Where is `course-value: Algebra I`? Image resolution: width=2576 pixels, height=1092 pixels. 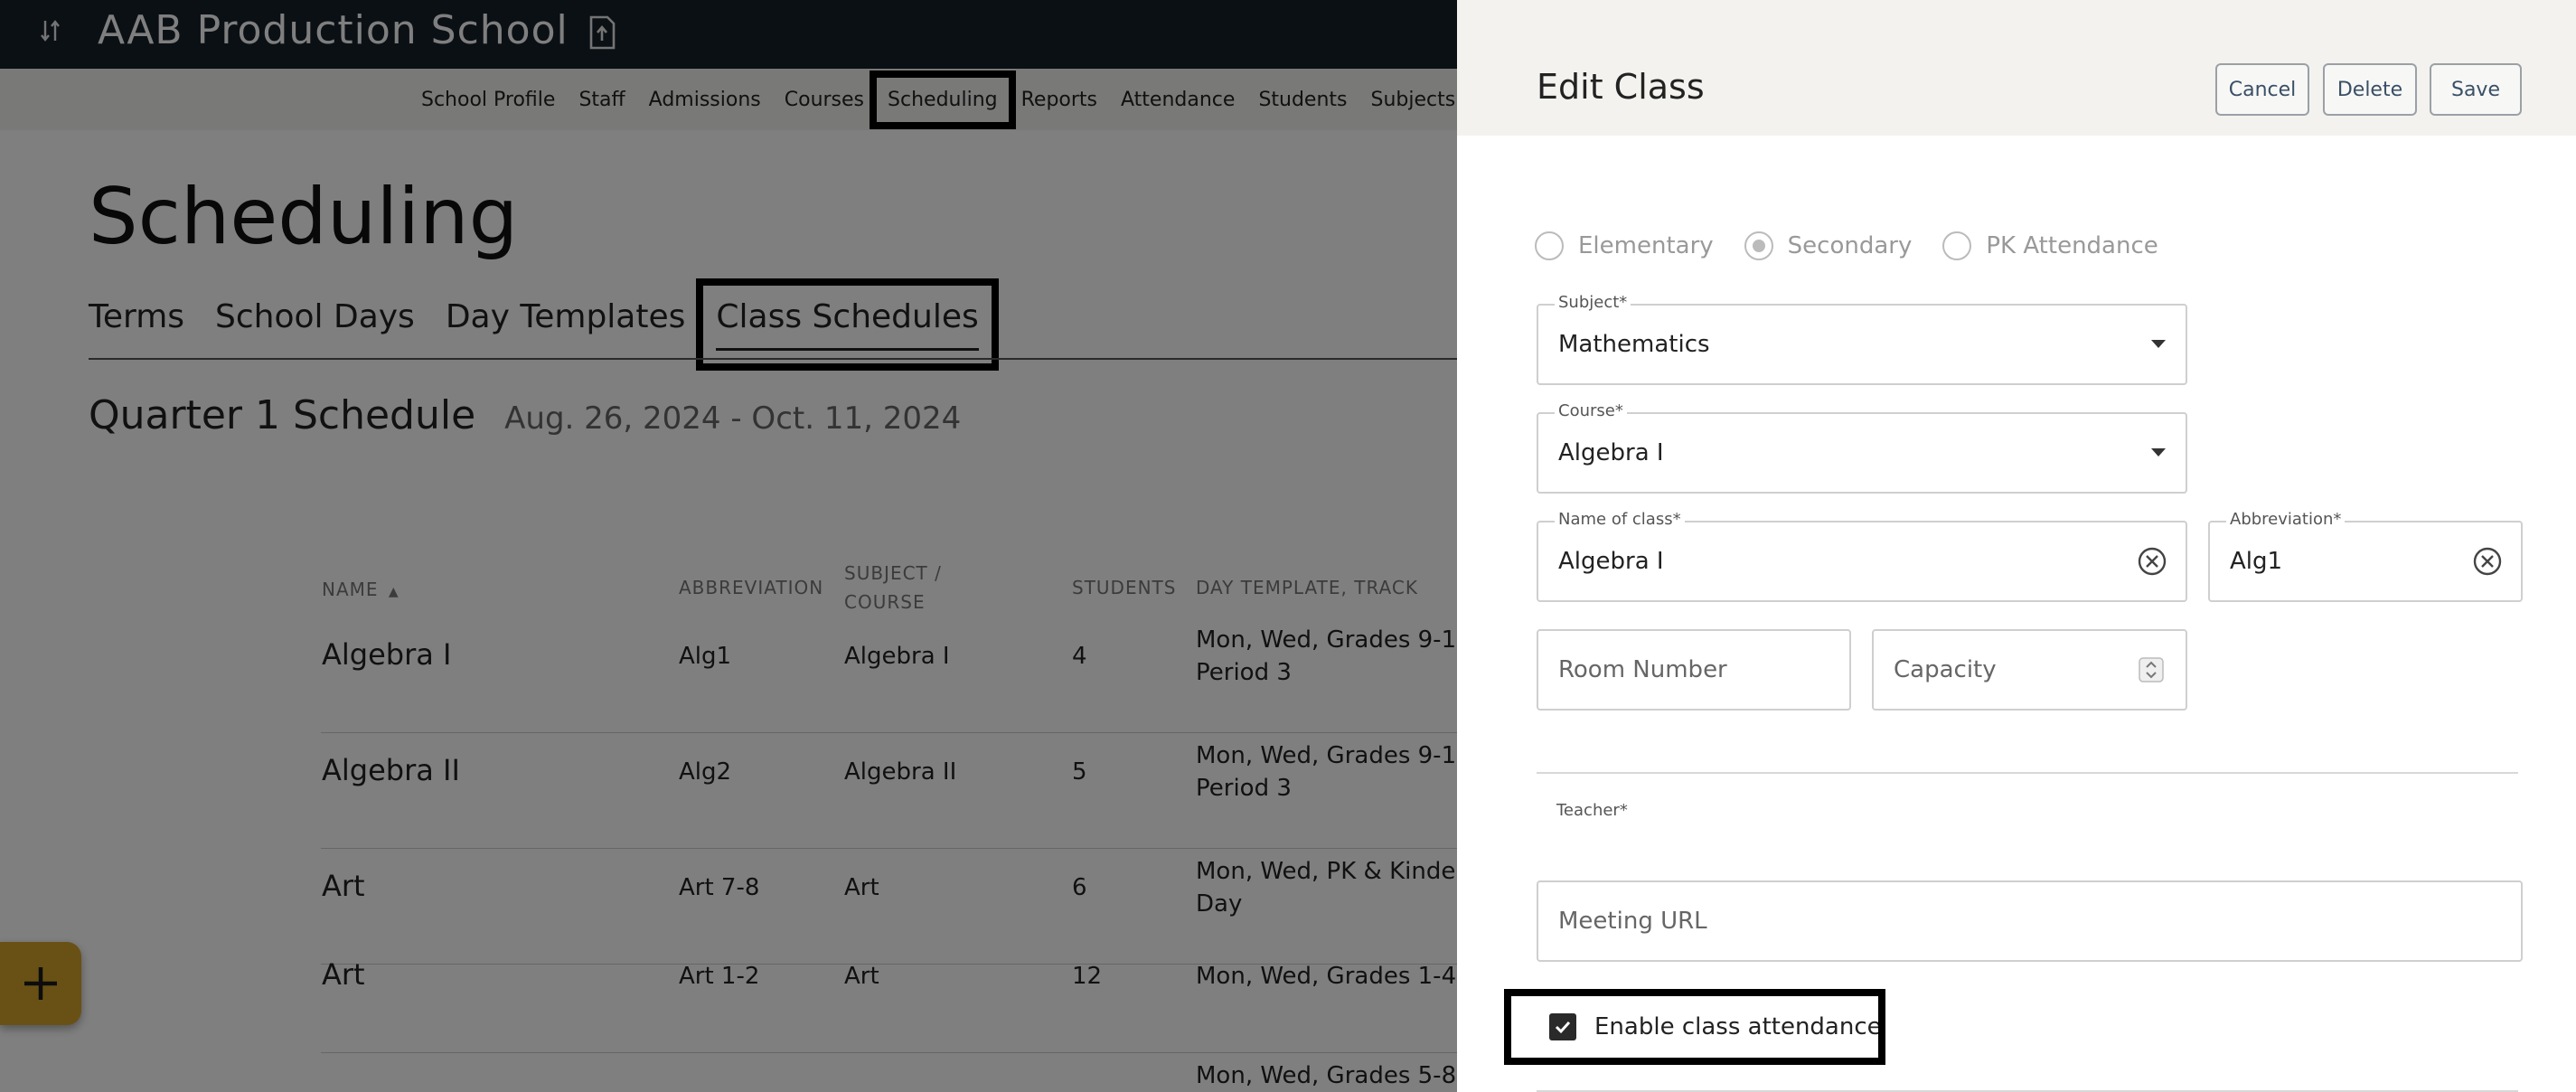 course-value: Algebra I is located at coordinates (1611, 452).